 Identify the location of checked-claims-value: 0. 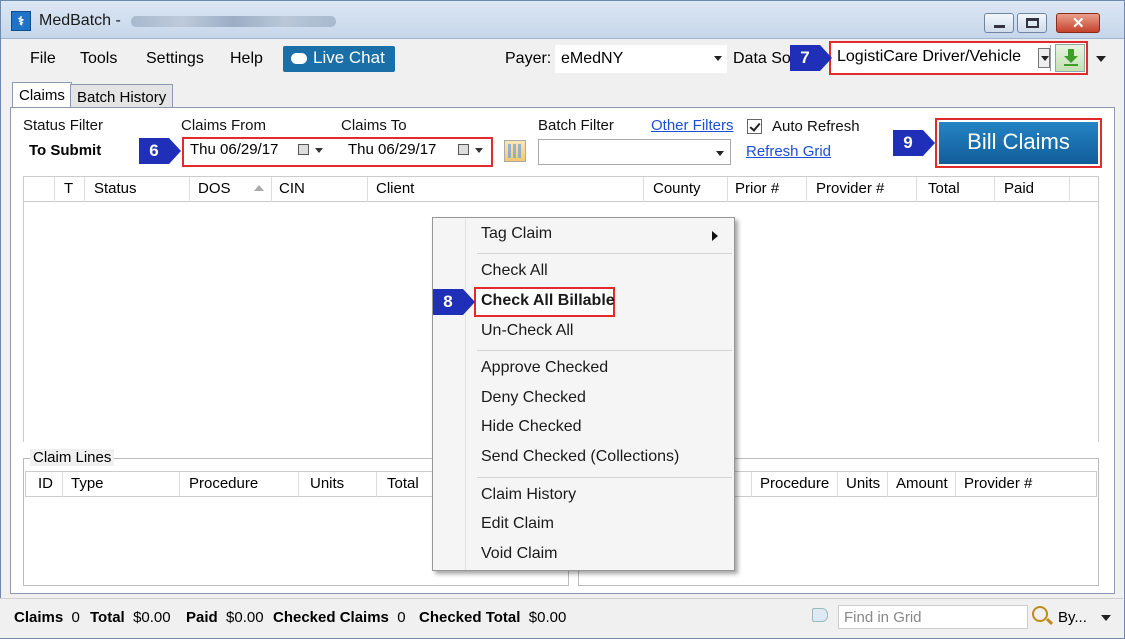
(401, 617).